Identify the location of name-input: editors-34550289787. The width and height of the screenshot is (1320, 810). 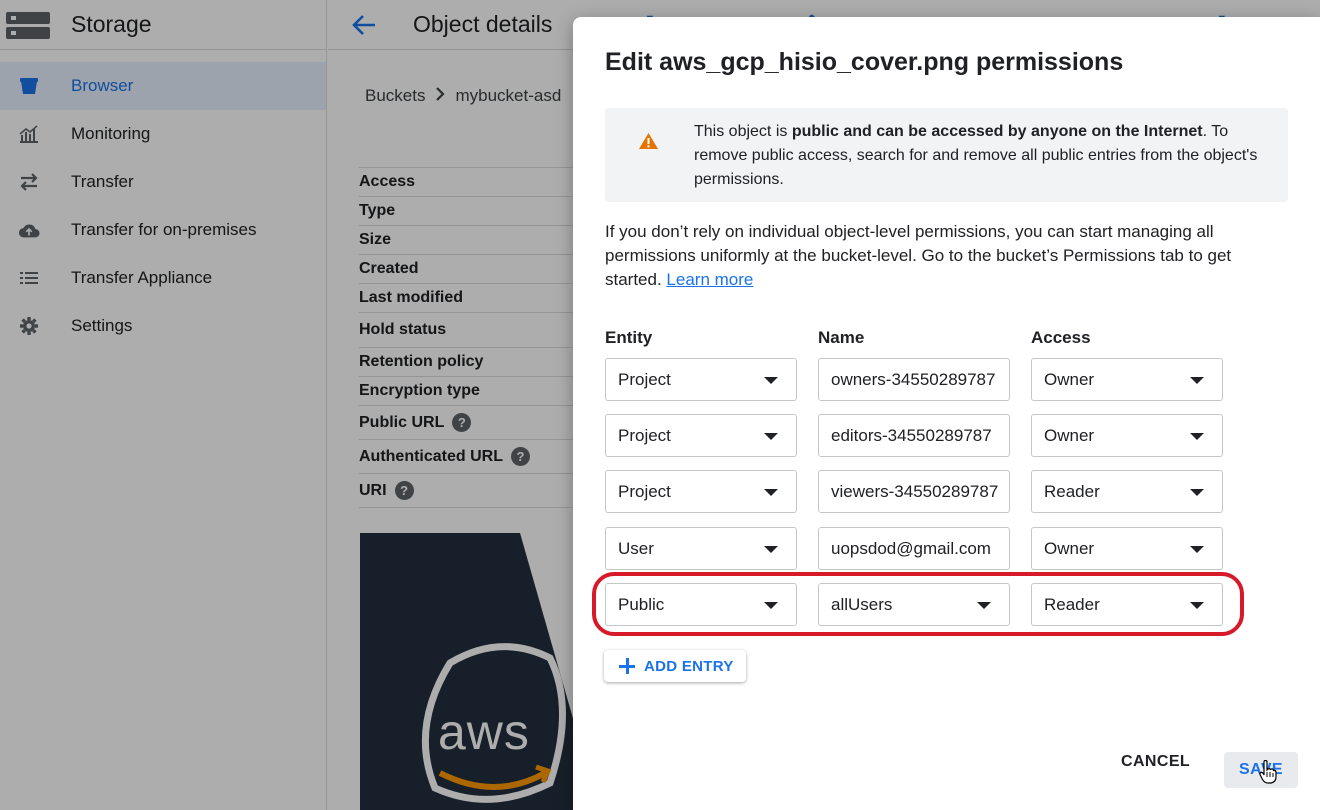
(914, 435).